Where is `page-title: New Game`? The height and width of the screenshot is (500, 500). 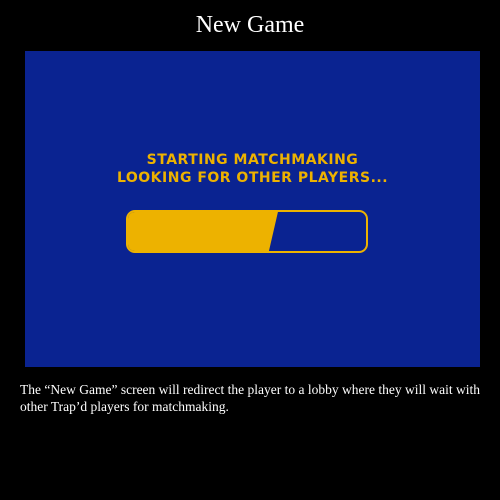 page-title: New Game is located at coordinates (250, 25).